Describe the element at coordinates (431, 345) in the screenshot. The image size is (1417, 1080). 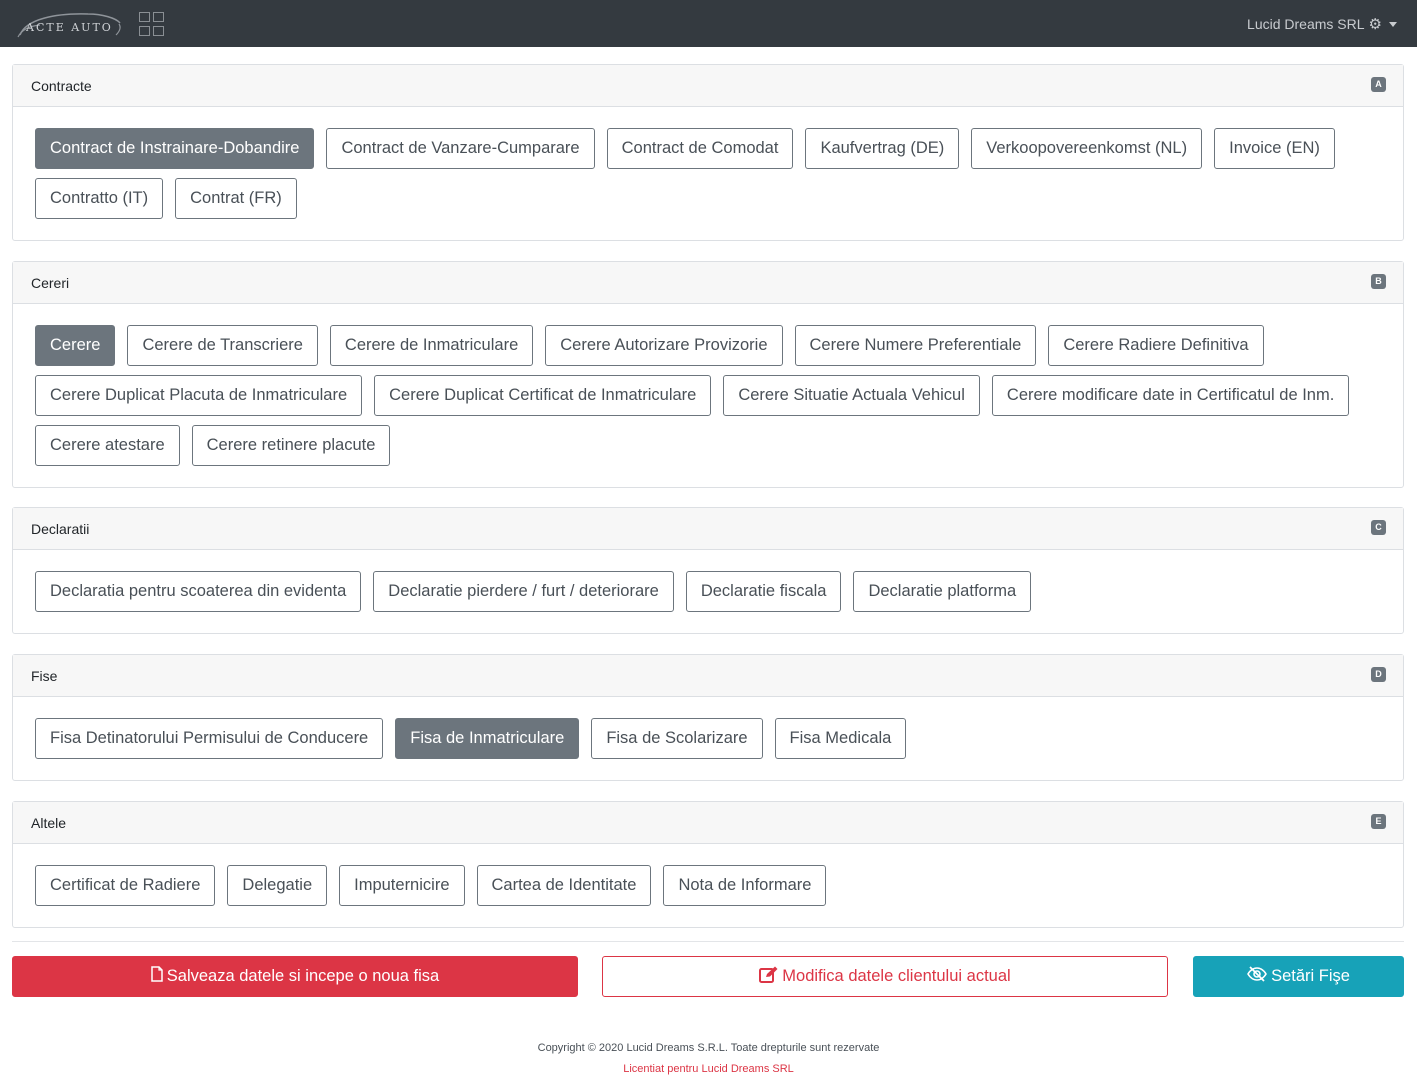
I see `document-type-button: Cerere de Inmatriculare` at that location.